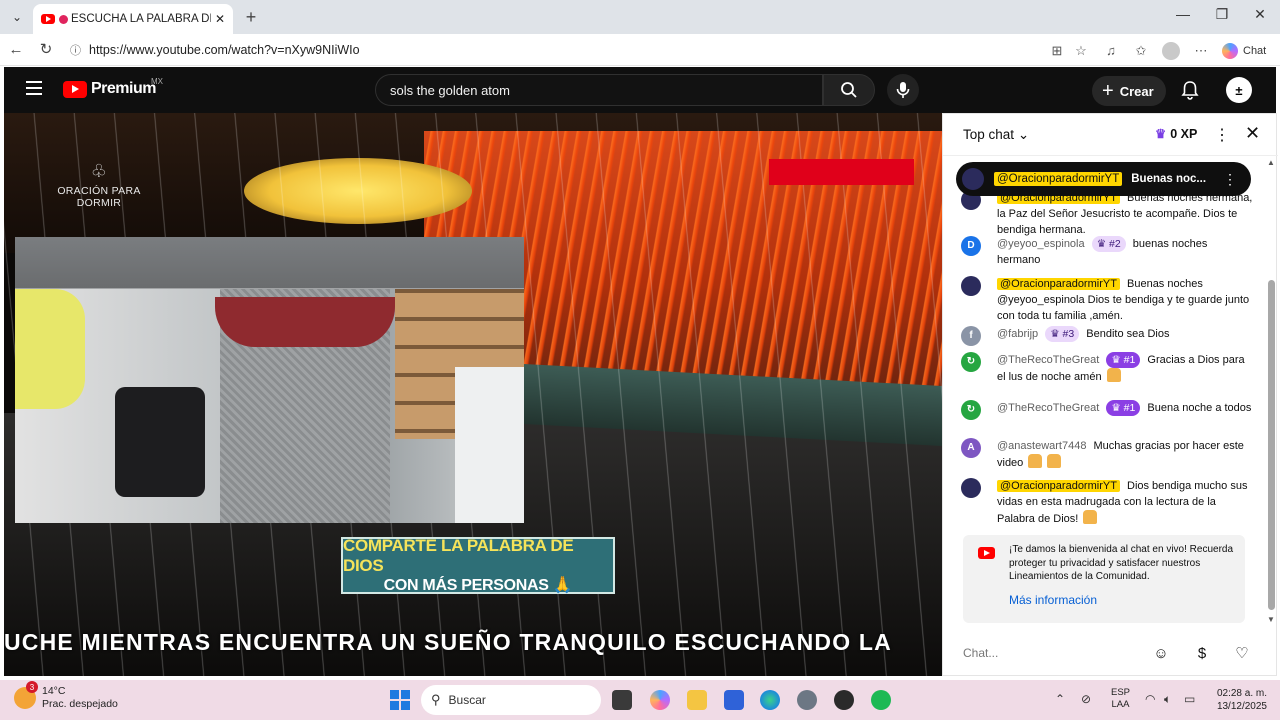  Describe the element at coordinates (1190, 90) in the screenshot. I see `notifications-bell-icon` at that location.